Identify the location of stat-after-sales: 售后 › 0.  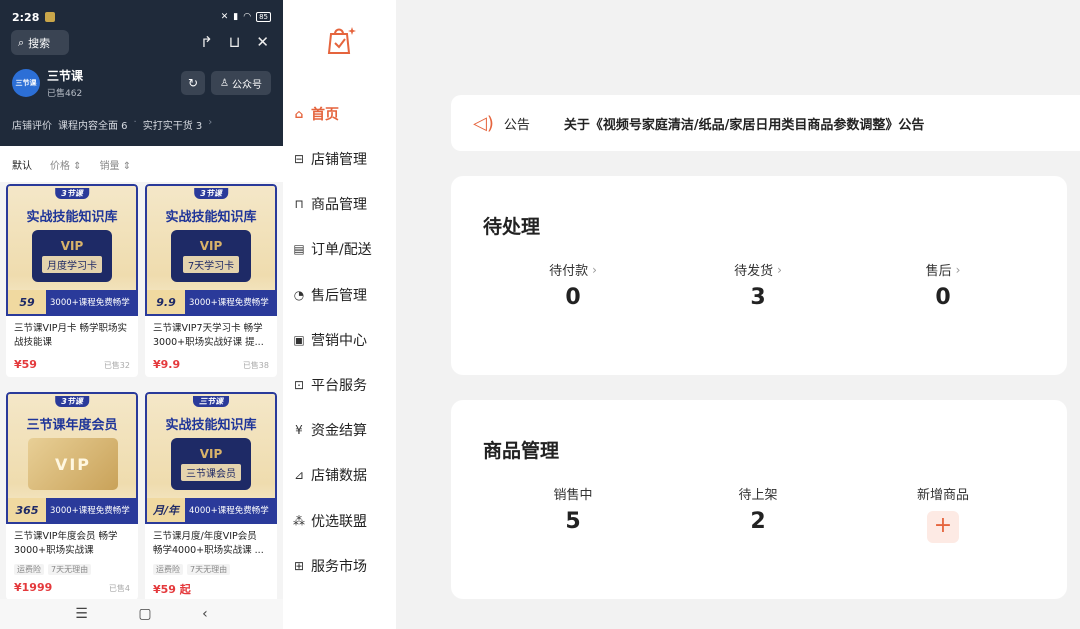
(943, 285).